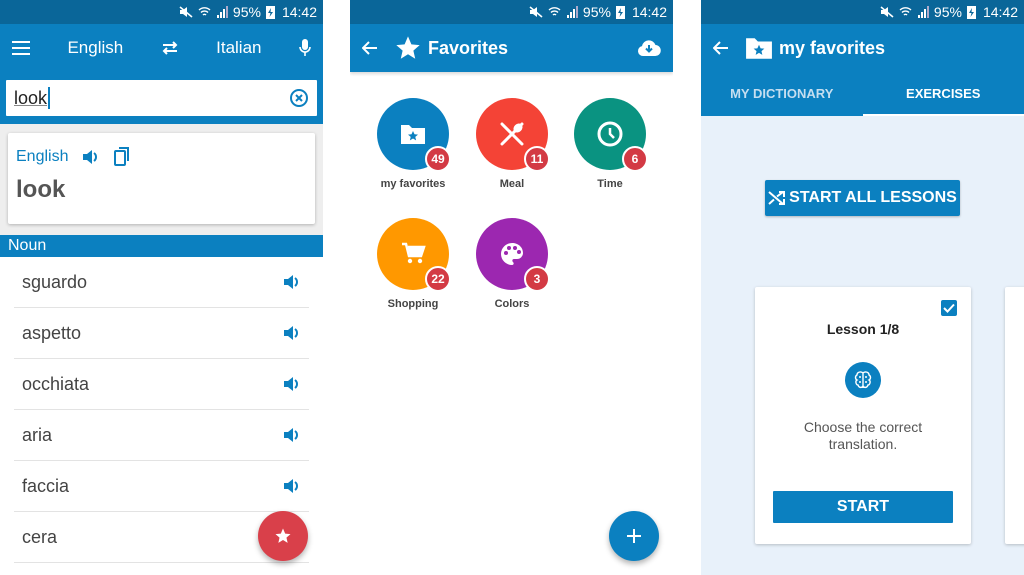  I want to click on translation-item: aspetto, so click(161, 333).